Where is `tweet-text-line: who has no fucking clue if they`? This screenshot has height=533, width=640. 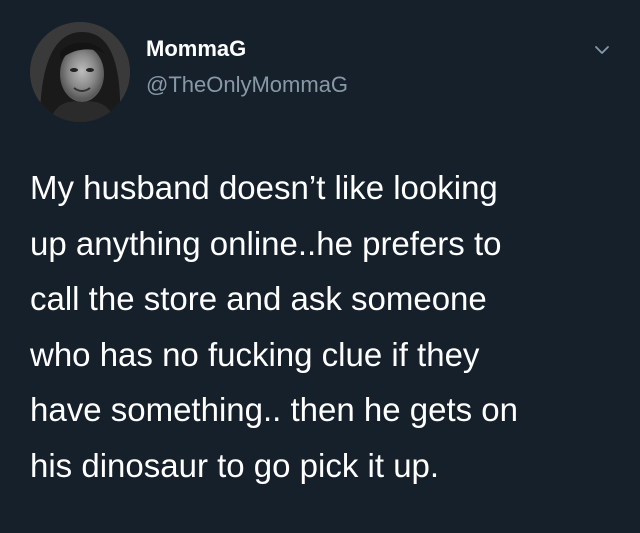
tweet-text-line: who has no fucking clue if they is located at coordinates (255, 354).